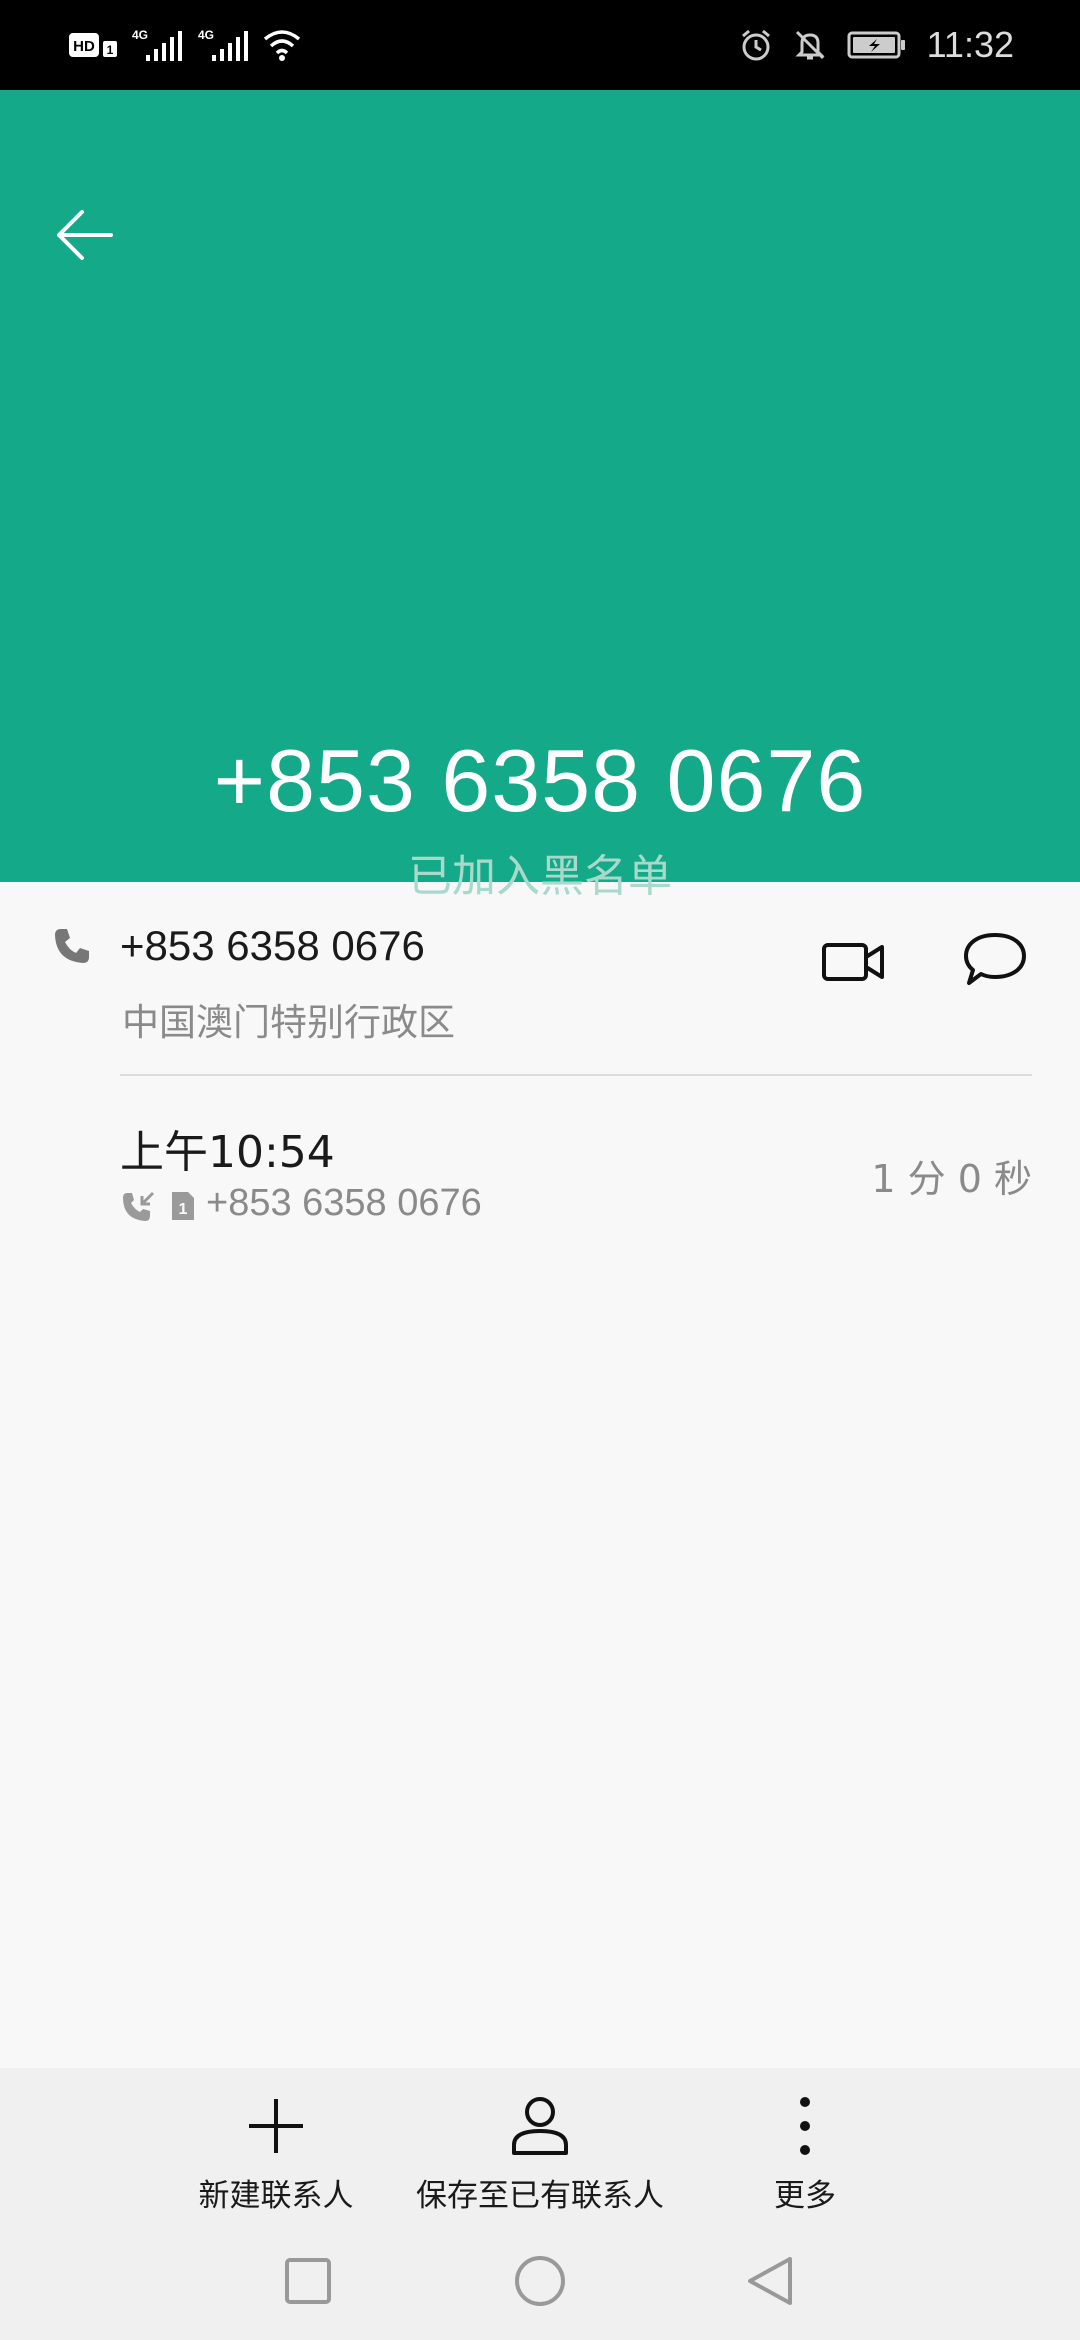  I want to click on message-icon, so click(995, 959).